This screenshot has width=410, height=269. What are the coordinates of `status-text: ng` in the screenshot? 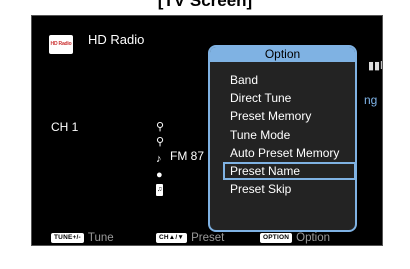 It's located at (371, 100).